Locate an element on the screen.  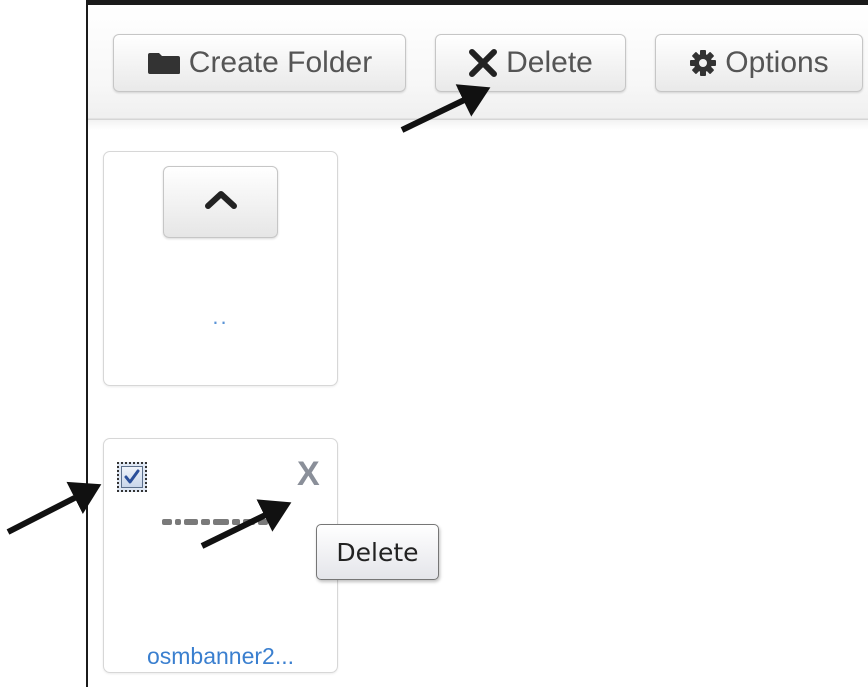
checkbox-box is located at coordinates (132, 477).